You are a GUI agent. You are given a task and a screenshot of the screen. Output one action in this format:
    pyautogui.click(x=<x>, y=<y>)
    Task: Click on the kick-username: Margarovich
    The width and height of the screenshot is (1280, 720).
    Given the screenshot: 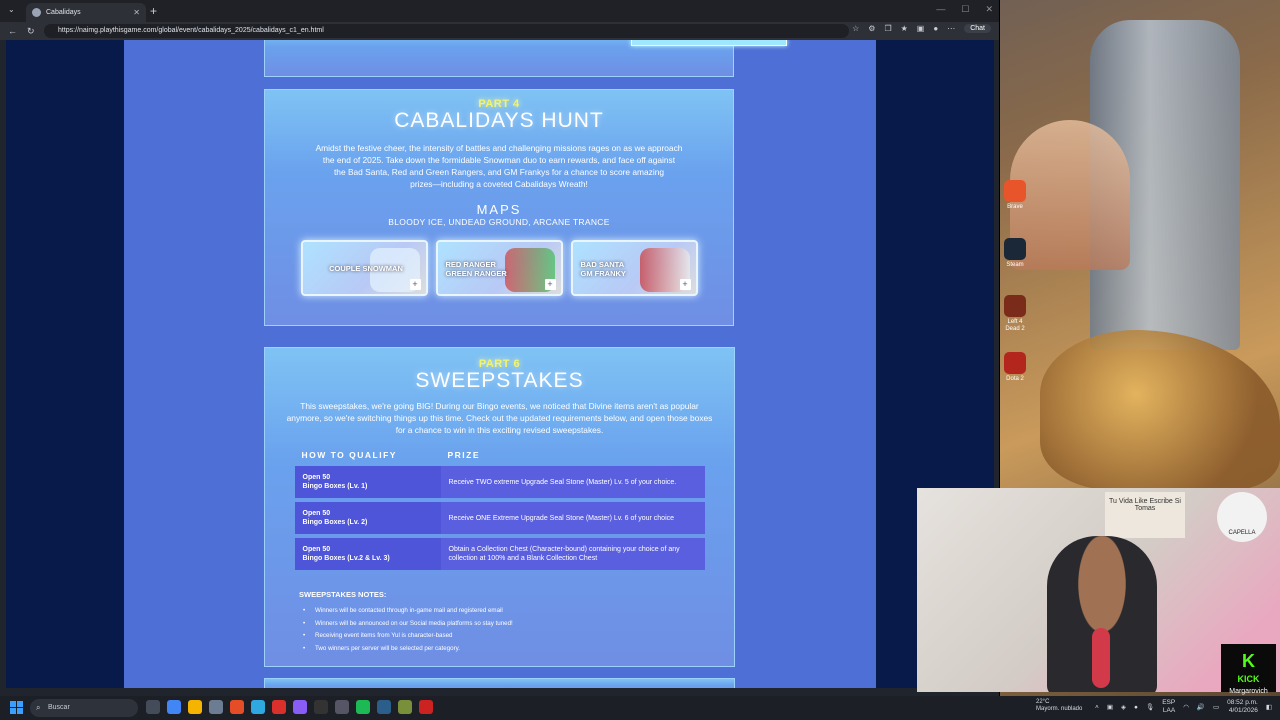 What is the action you would take?
    pyautogui.click(x=1248, y=691)
    